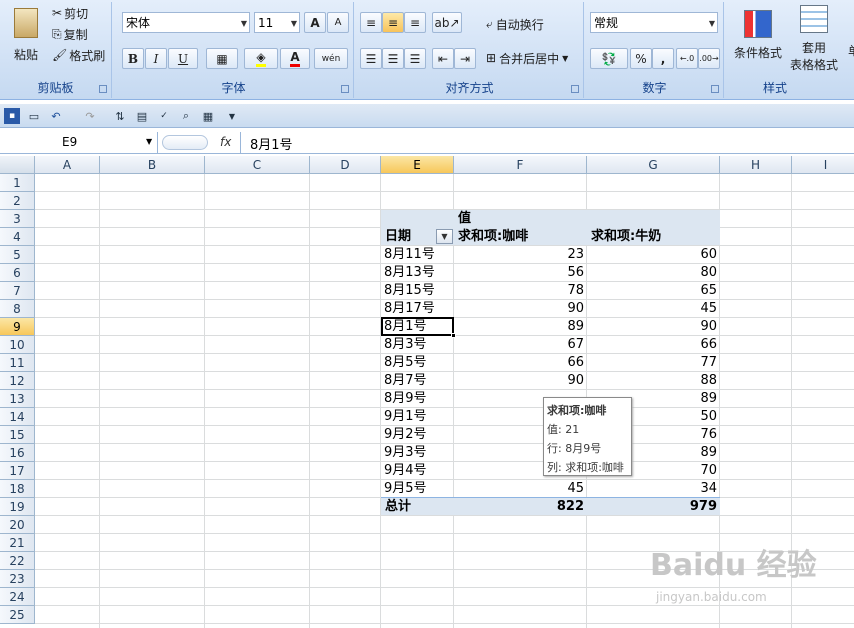 The width and height of the screenshot is (854, 628). Describe the element at coordinates (17, 183) in the screenshot. I see `row-header: 1` at that location.